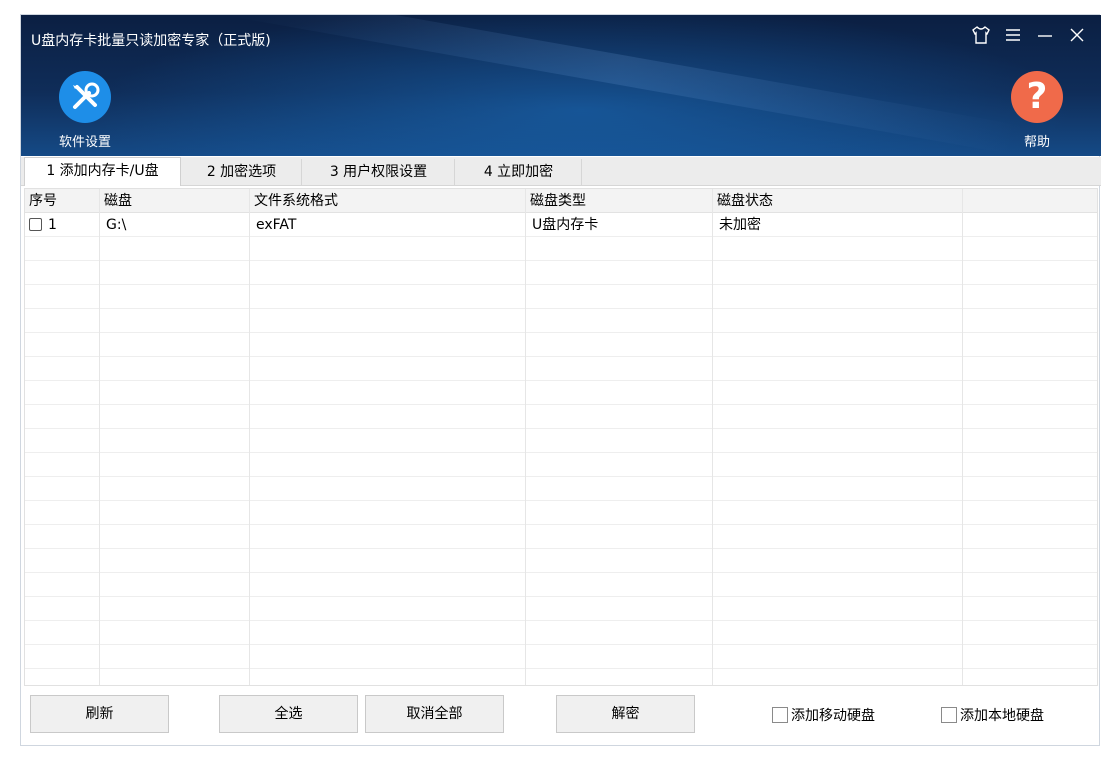  What do you see at coordinates (949, 715) in the screenshot?
I see `add-local-checkbox` at bounding box center [949, 715].